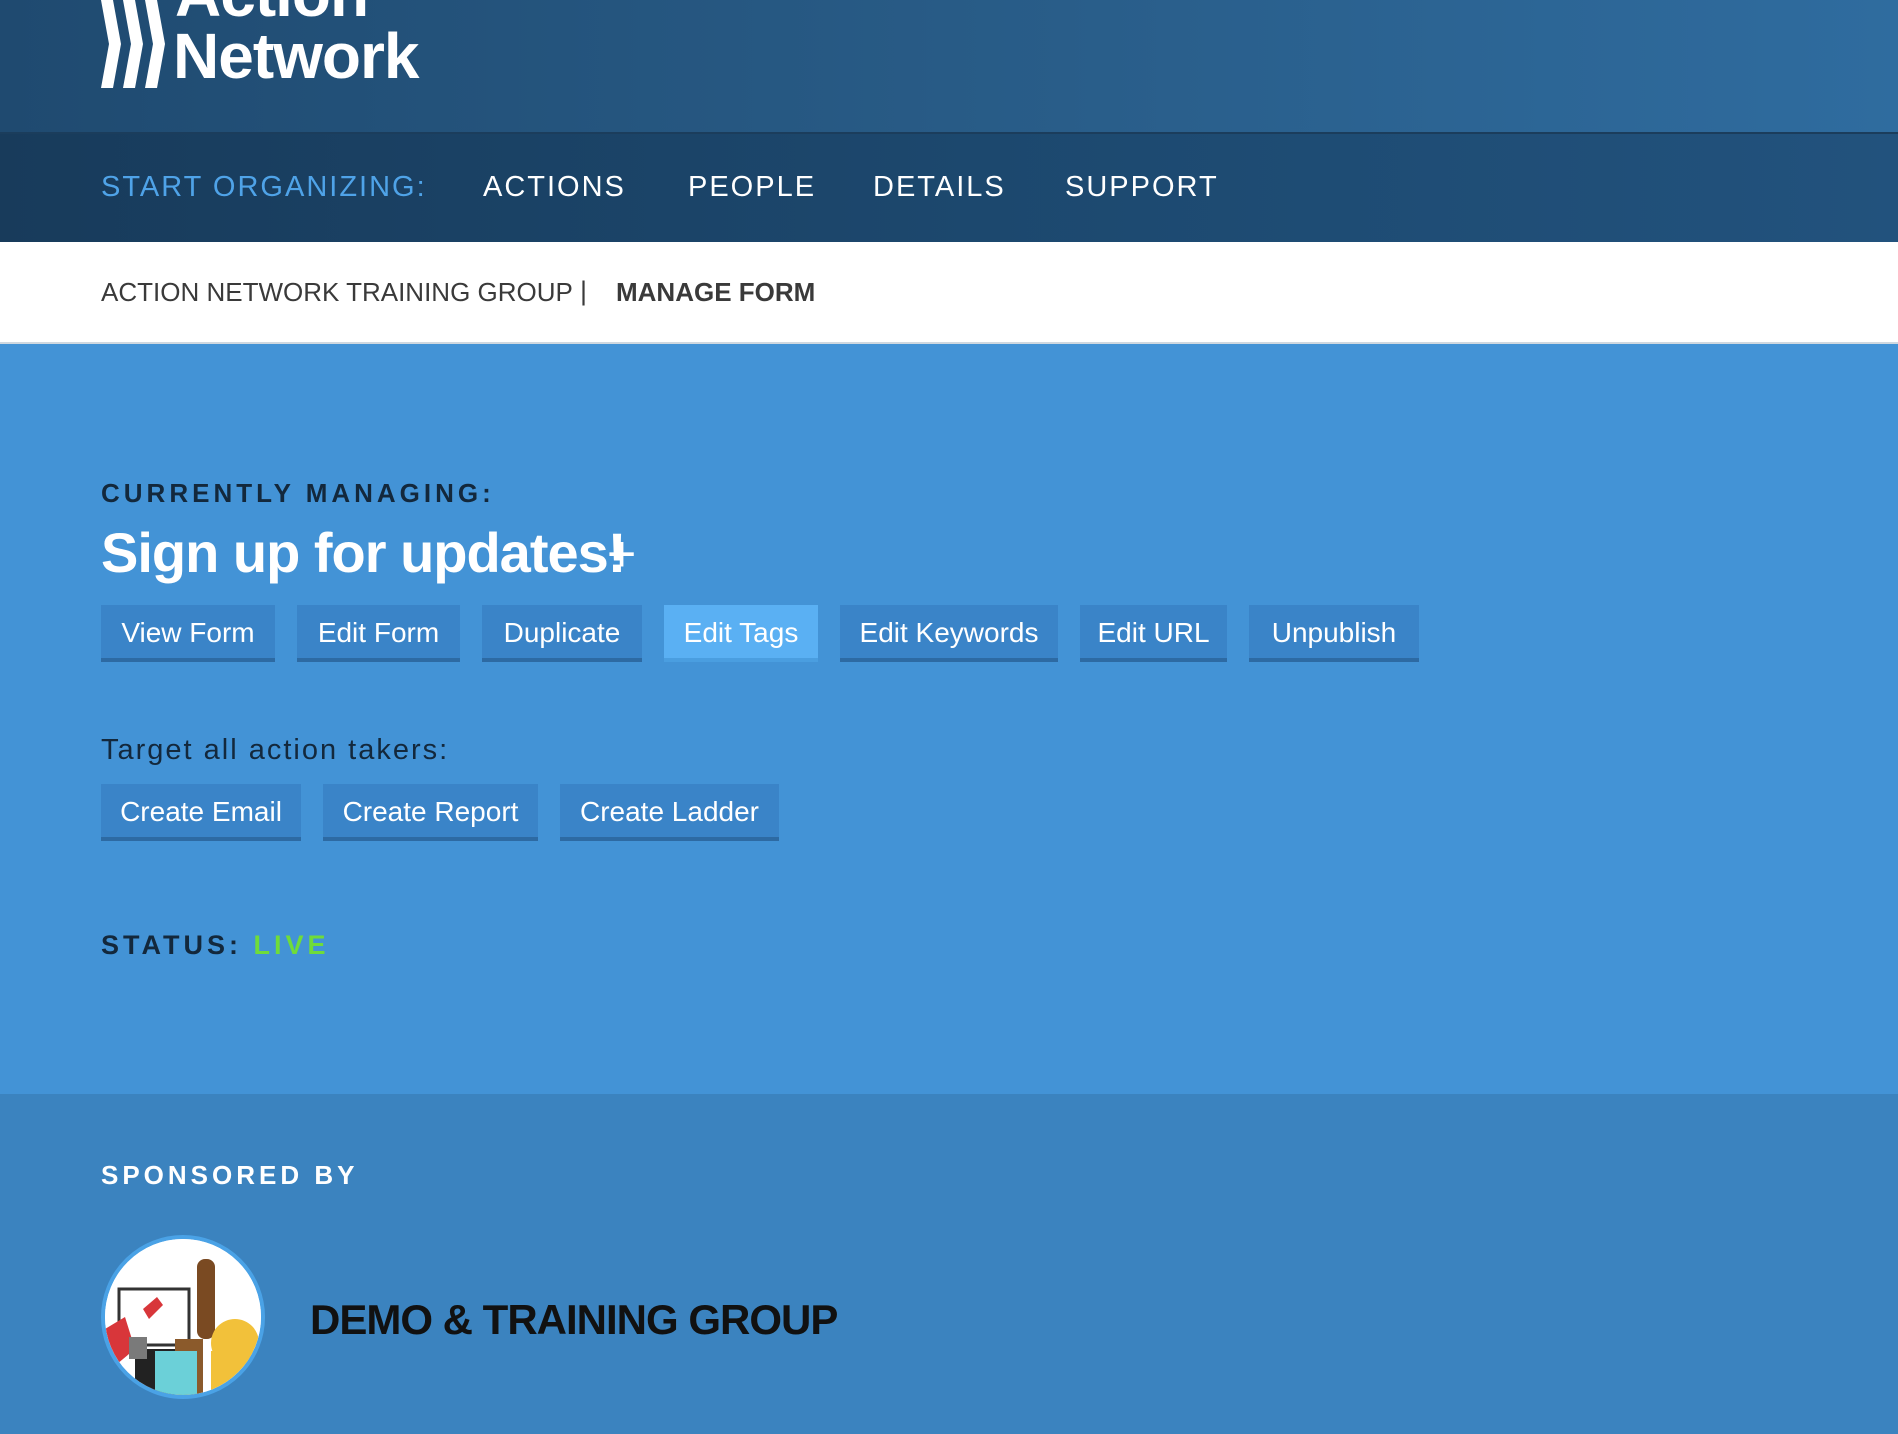 The width and height of the screenshot is (1898, 1434). I want to click on plus-icon: +, so click(621, 554).